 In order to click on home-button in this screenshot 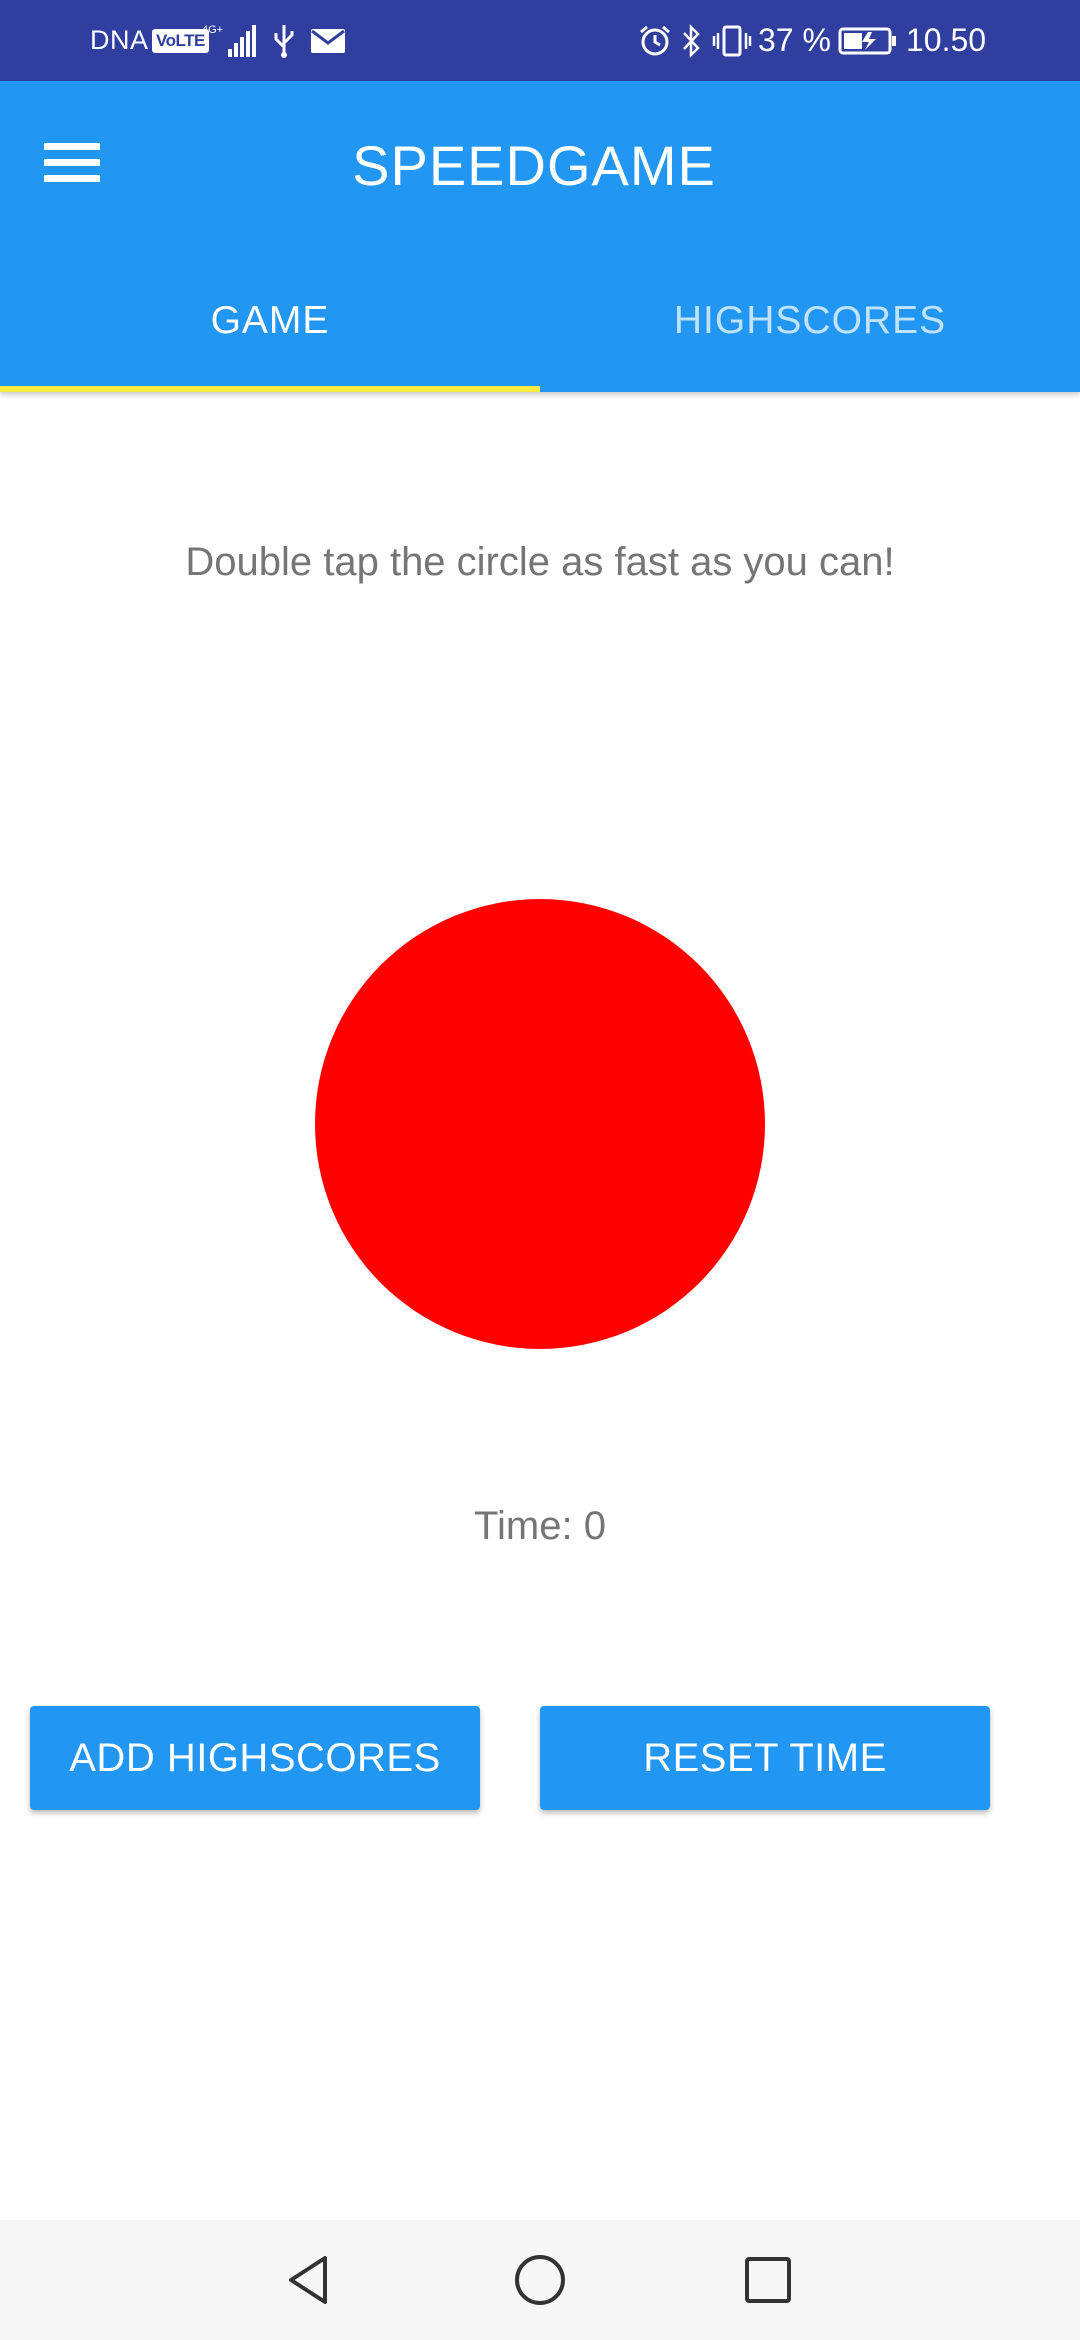, I will do `click(540, 2280)`.